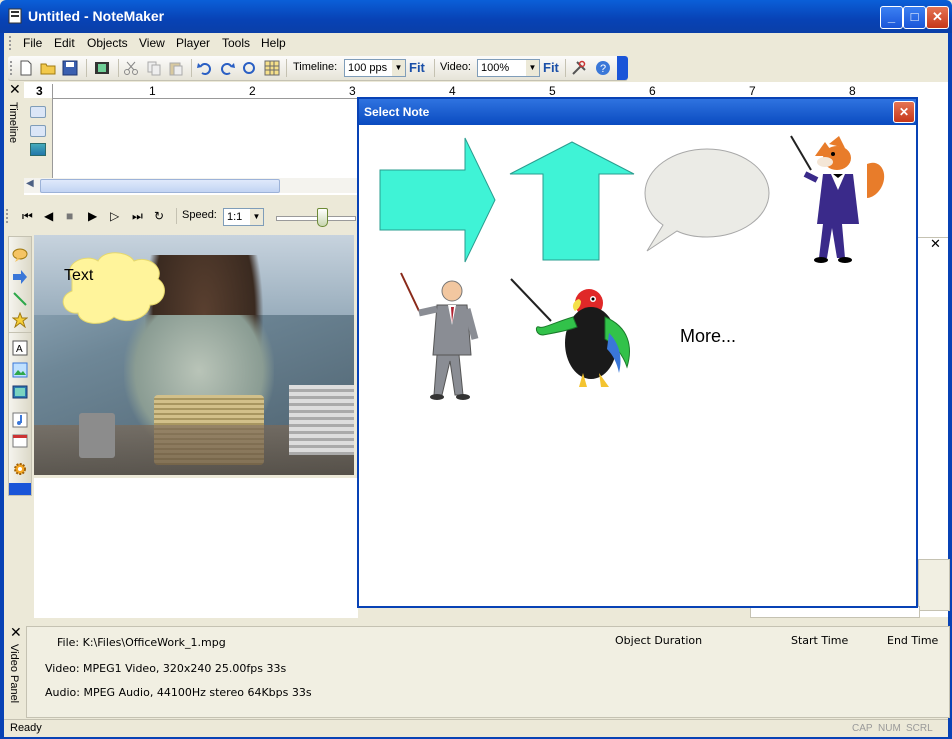 Image resolution: width=952 pixels, height=739 pixels. What do you see at coordinates (141, 642) in the screenshot?
I see `file-info: File: K:\Files\OfficeWork_1.mpg` at bounding box center [141, 642].